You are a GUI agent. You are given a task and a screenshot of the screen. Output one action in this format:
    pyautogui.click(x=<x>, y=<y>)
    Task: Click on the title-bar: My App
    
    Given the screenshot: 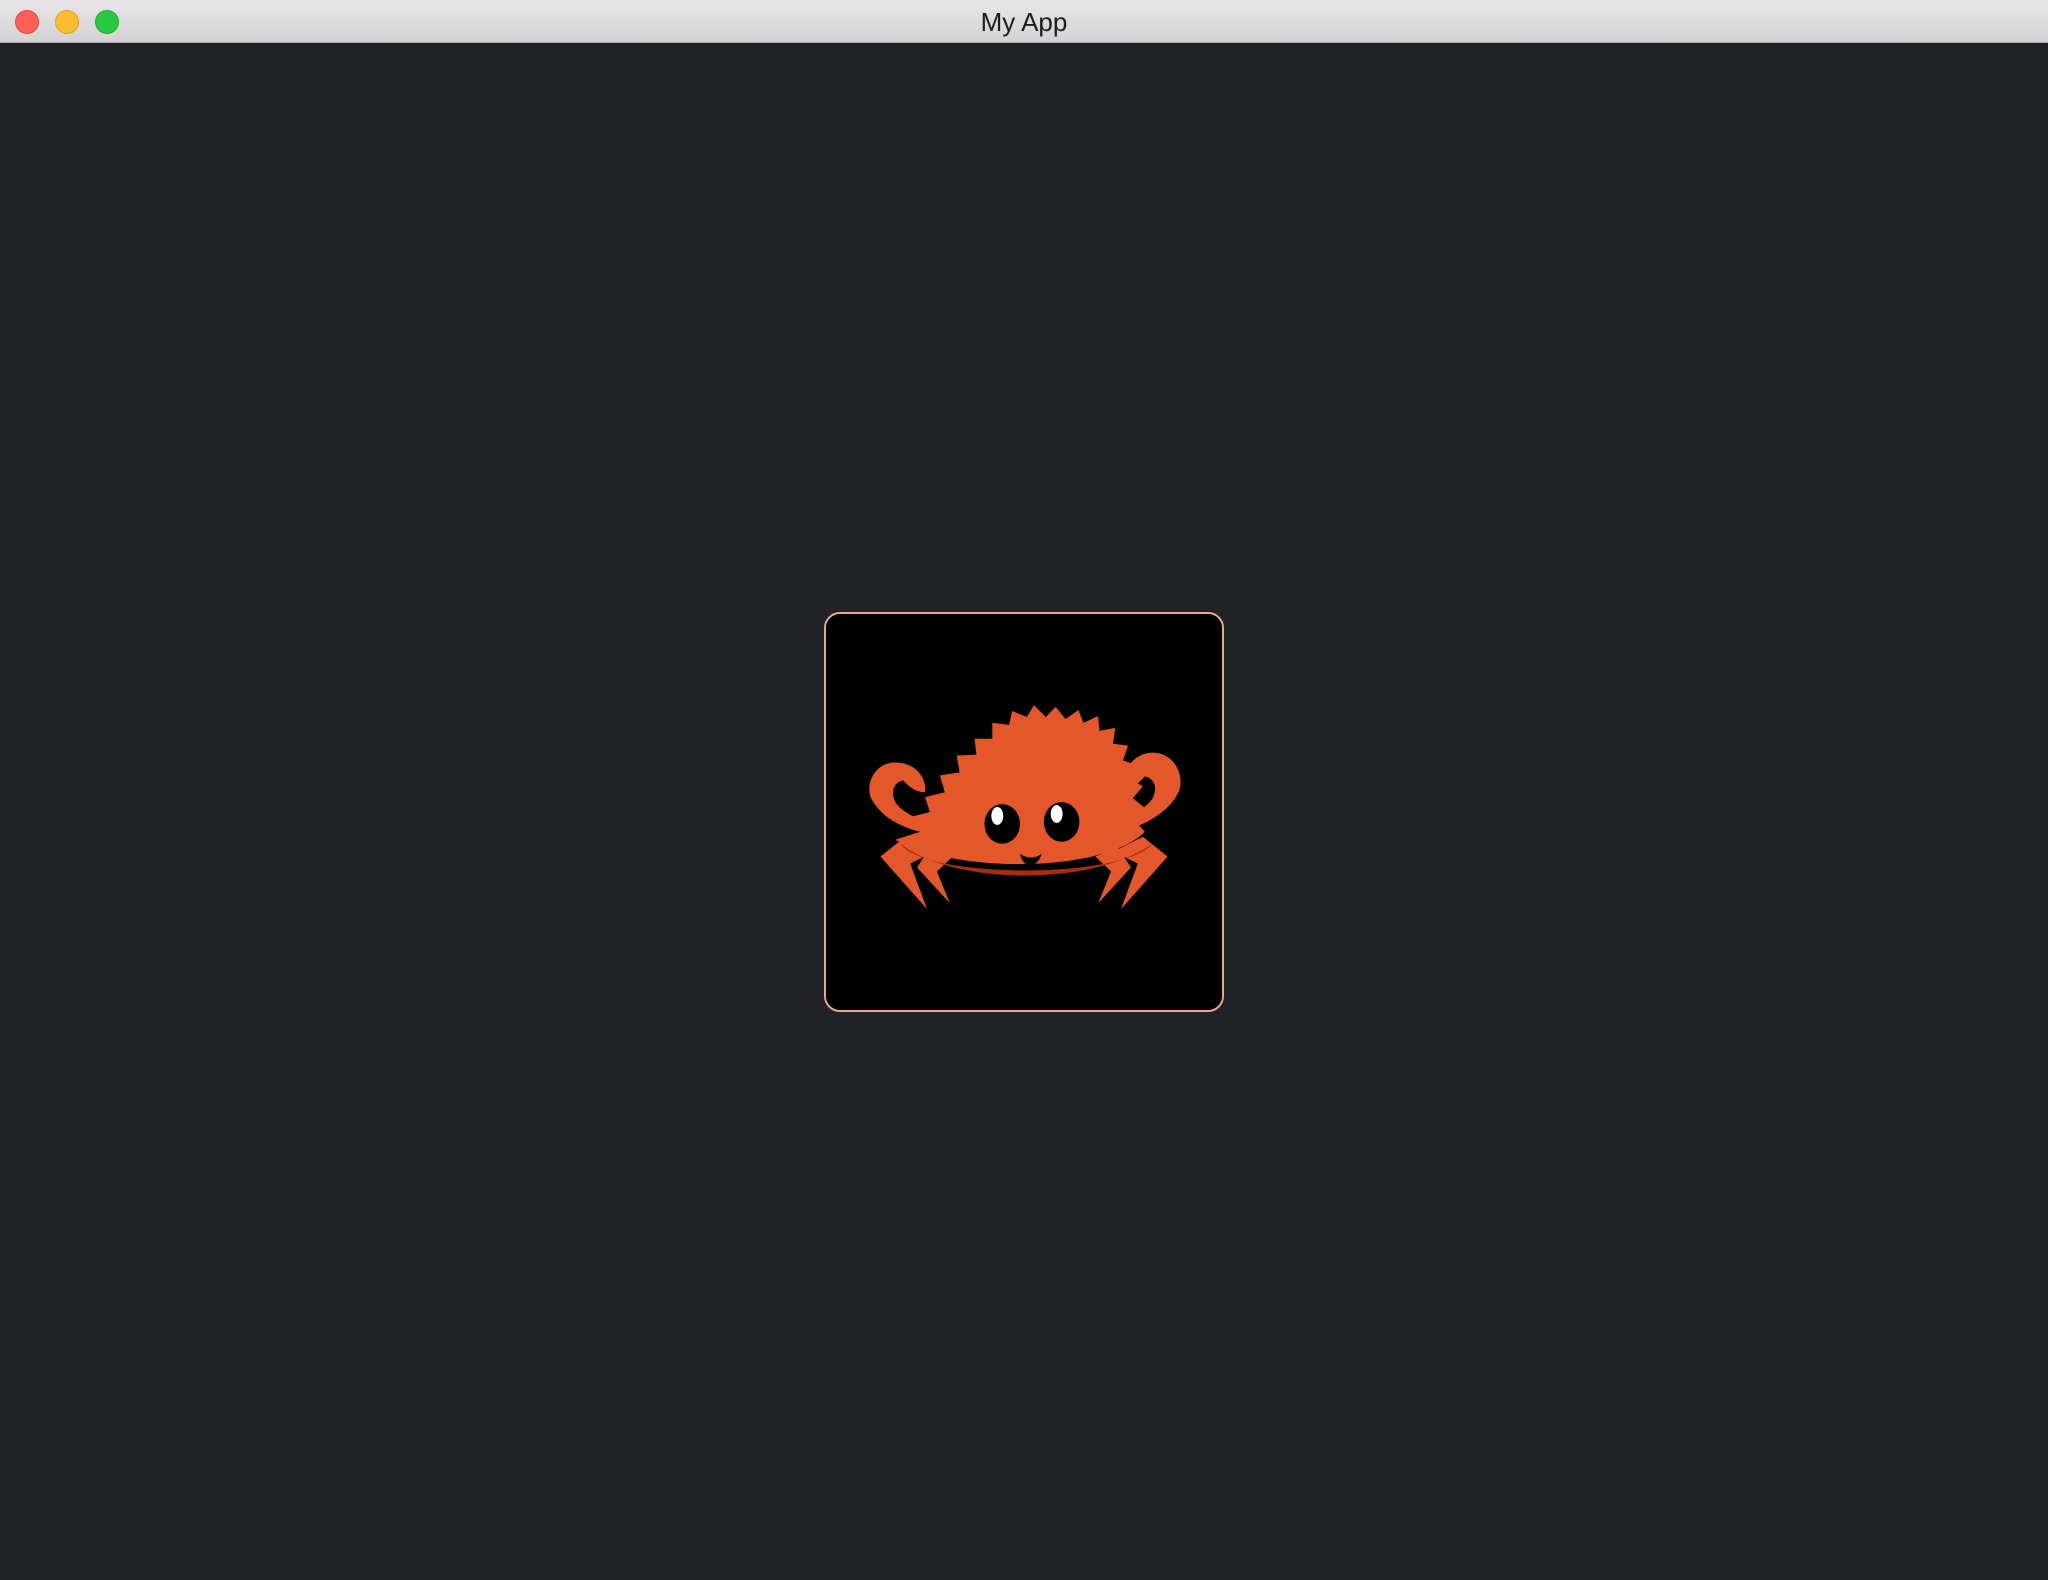 What is the action you would take?
    pyautogui.click(x=1024, y=21)
    